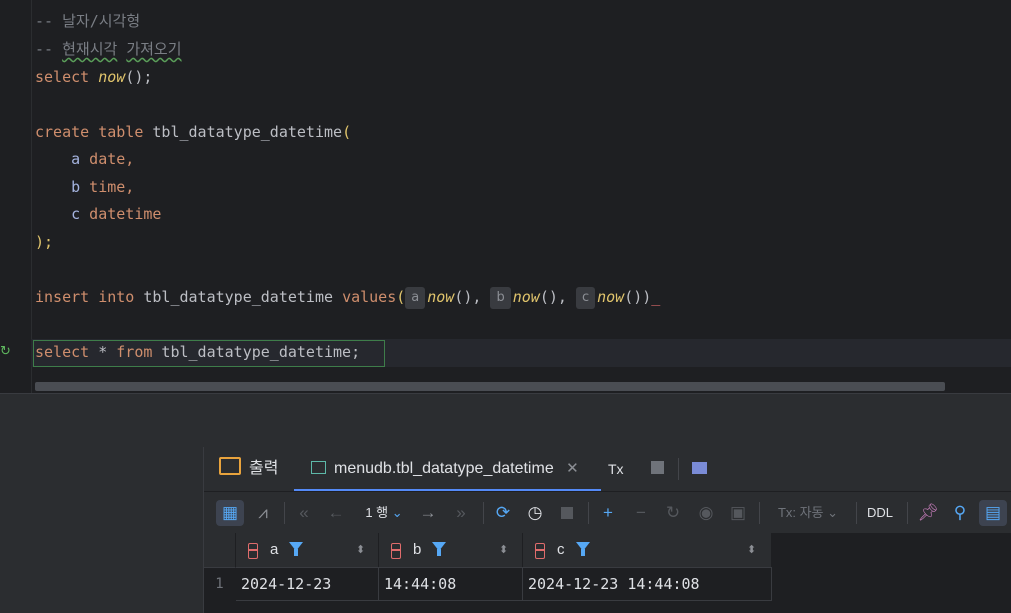  I want to click on row-number-header, so click(220, 550).